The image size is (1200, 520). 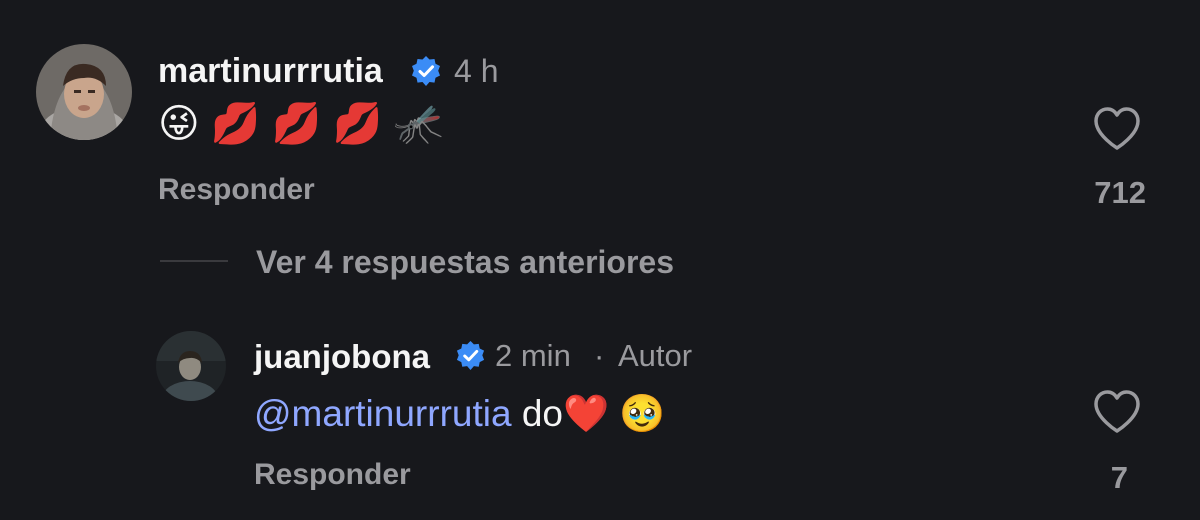 What do you see at coordinates (332, 475) in the screenshot?
I see `comment2-reply-button: Responder` at bounding box center [332, 475].